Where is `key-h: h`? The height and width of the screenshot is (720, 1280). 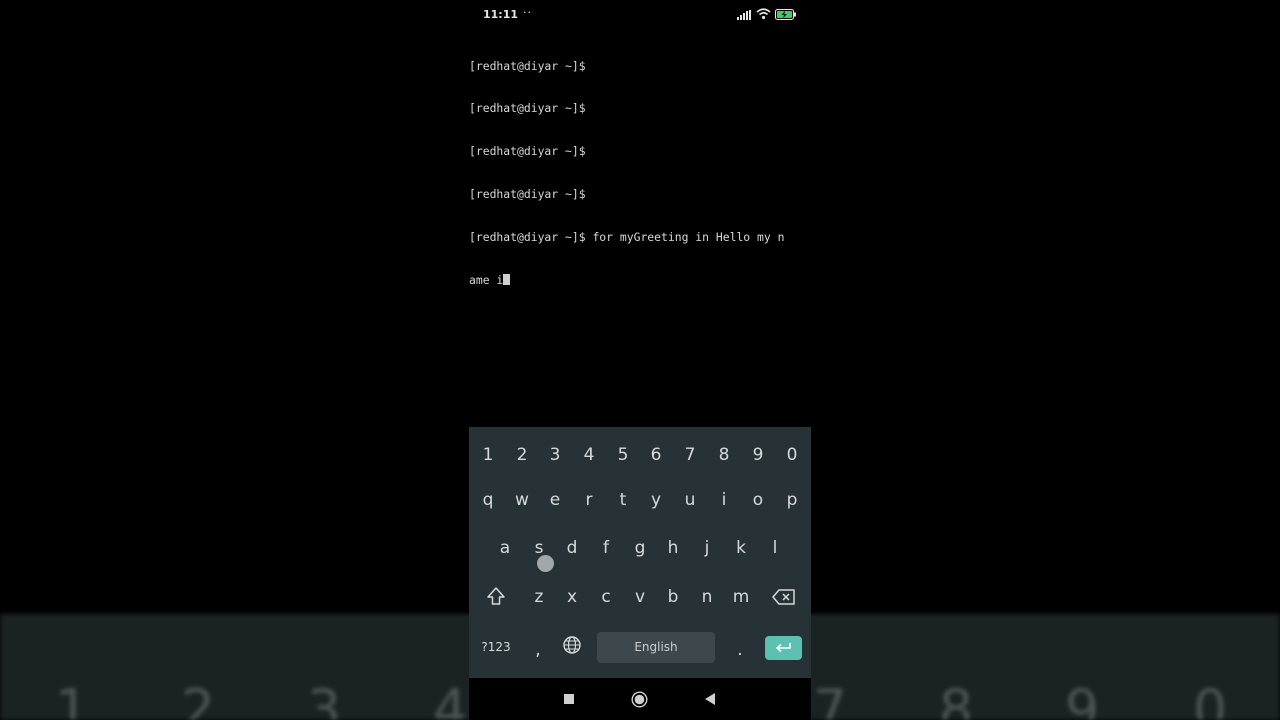
key-h: h is located at coordinates (673, 548).